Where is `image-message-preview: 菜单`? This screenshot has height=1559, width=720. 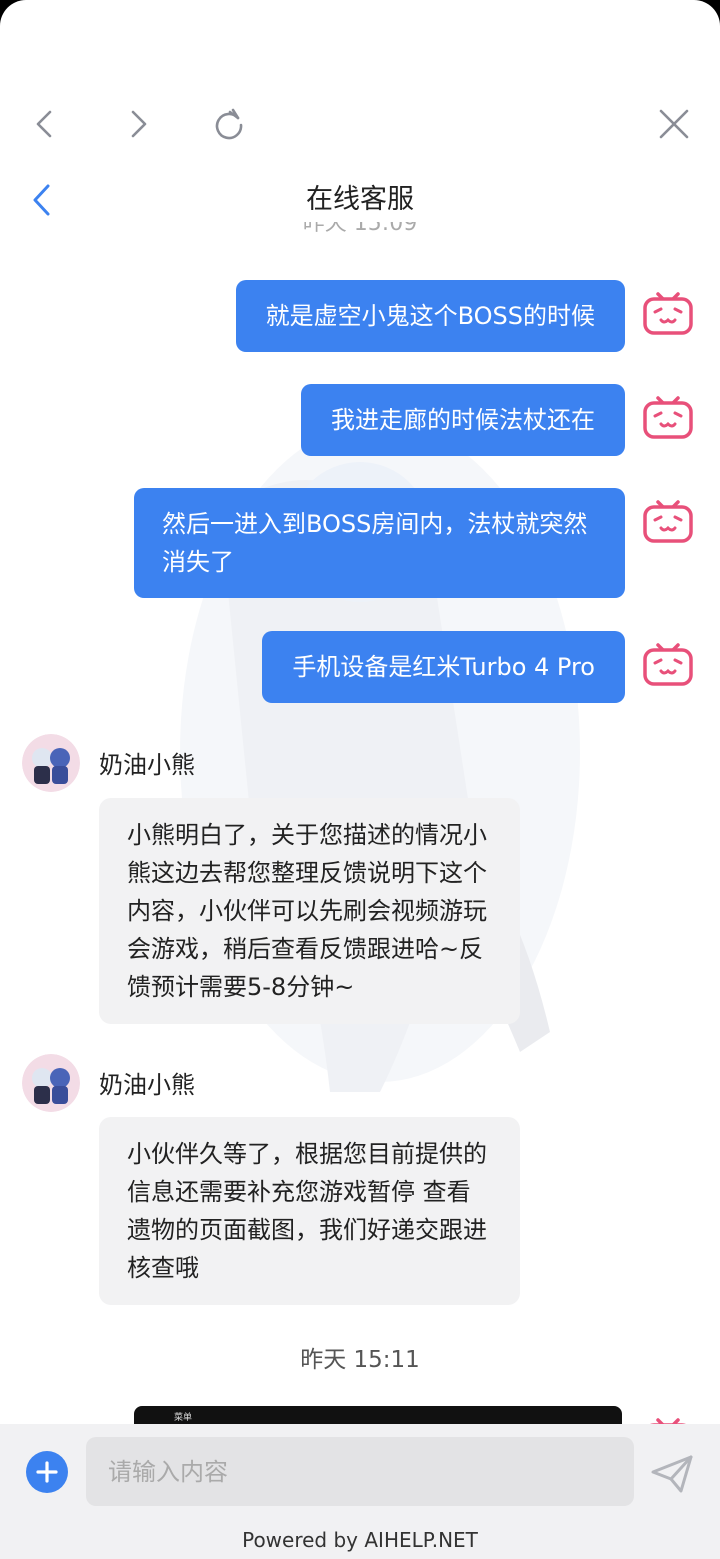 image-message-preview: 菜单 is located at coordinates (378, 1415).